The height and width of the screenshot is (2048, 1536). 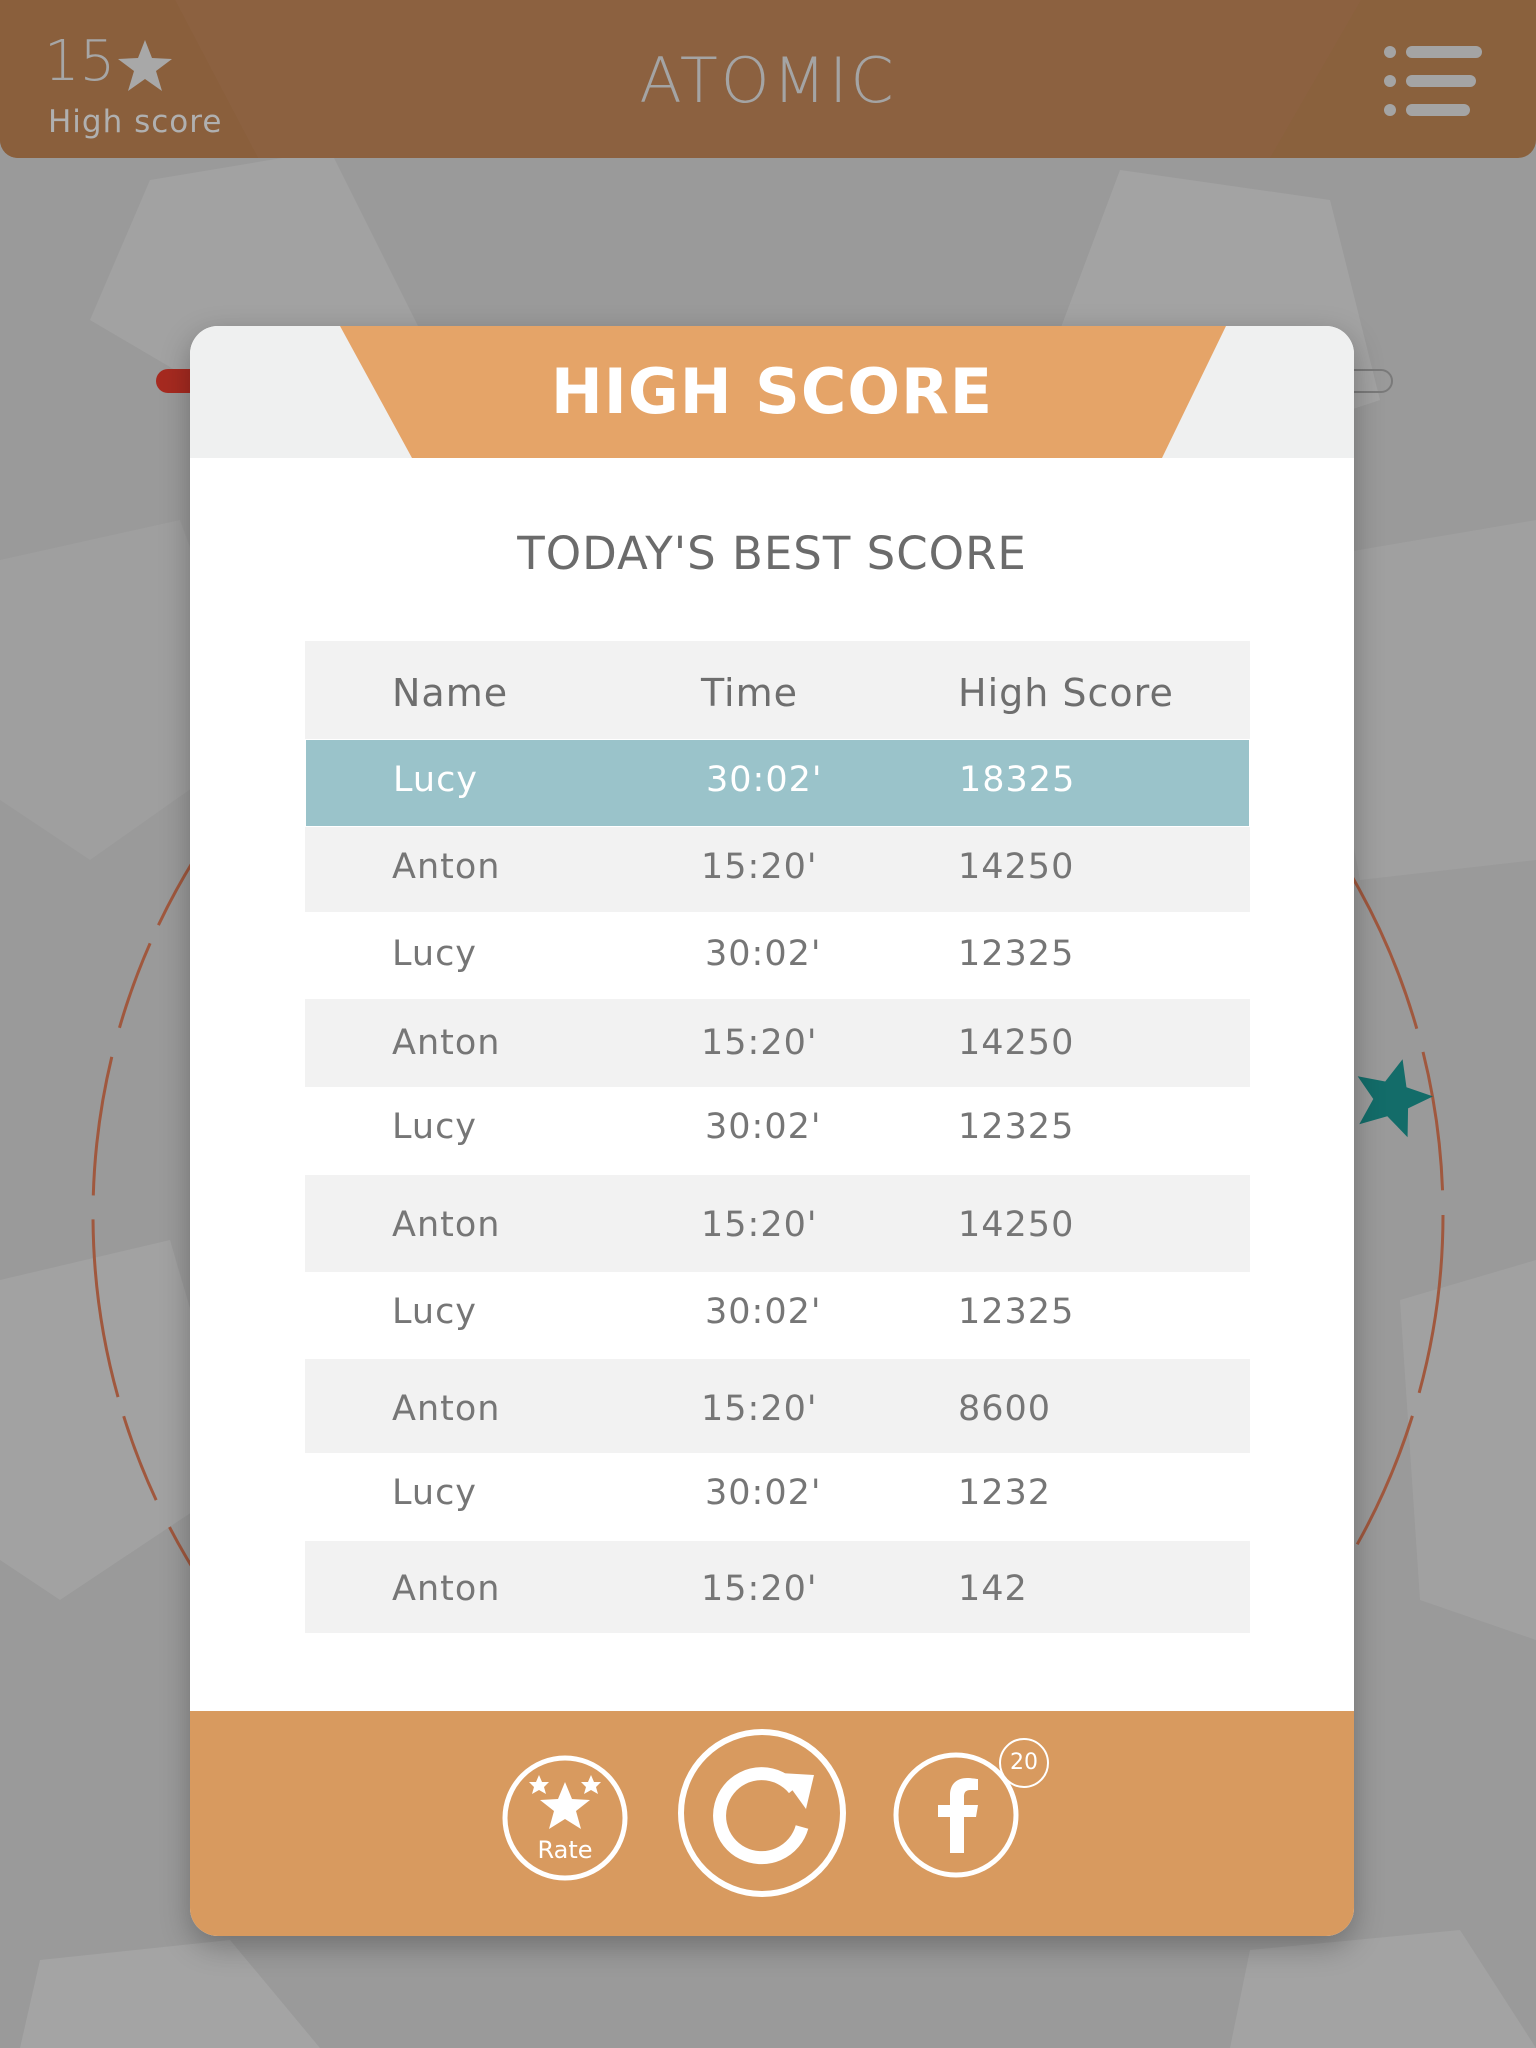 I want to click on table-row: Anton 15:20' 142, so click(x=777, y=1587).